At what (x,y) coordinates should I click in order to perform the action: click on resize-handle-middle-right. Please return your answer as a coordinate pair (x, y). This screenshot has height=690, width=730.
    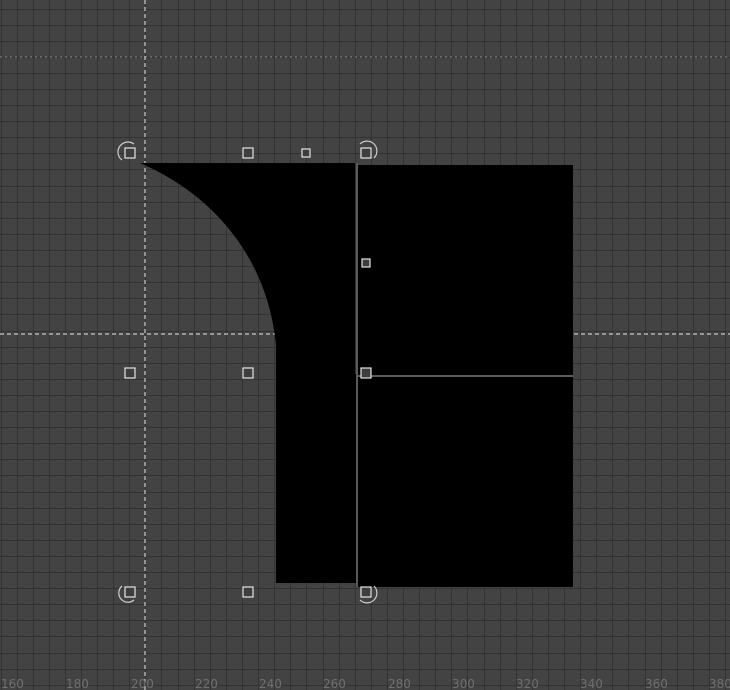
    Looking at the image, I should click on (366, 373).